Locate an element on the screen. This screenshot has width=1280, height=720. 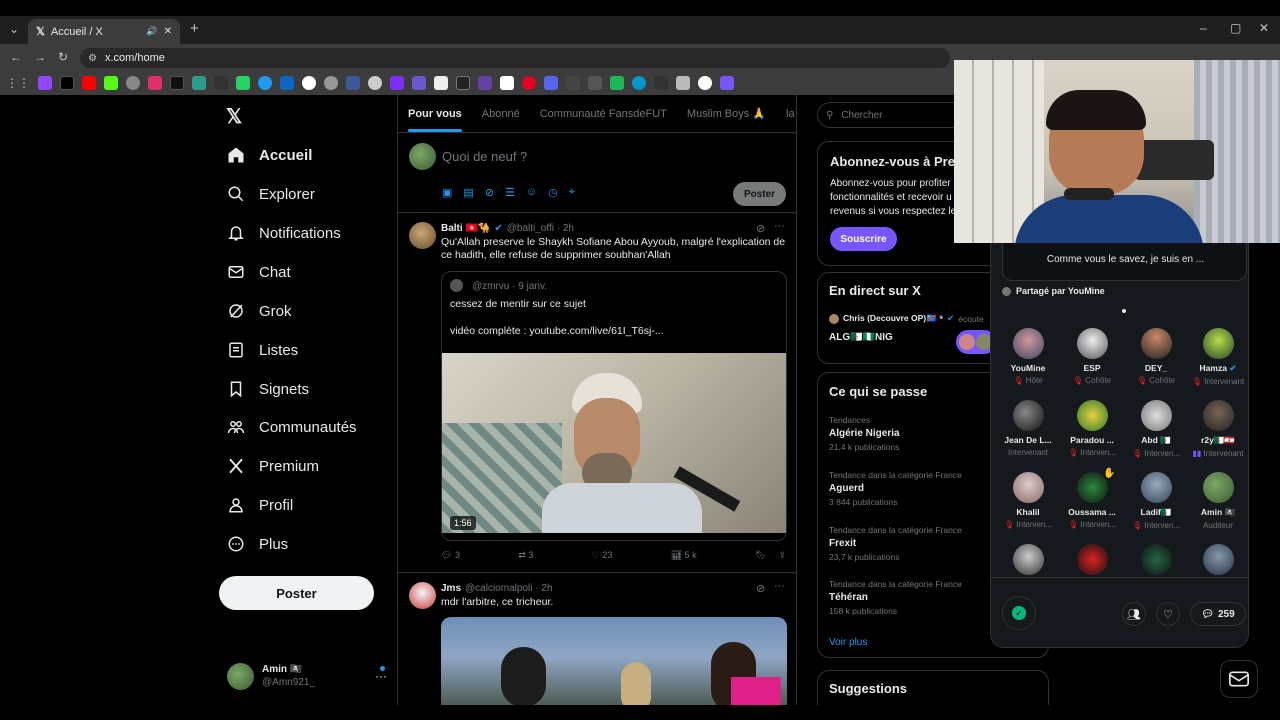
x-logo-icon: 𝕏 is located at coordinates (236, 116).